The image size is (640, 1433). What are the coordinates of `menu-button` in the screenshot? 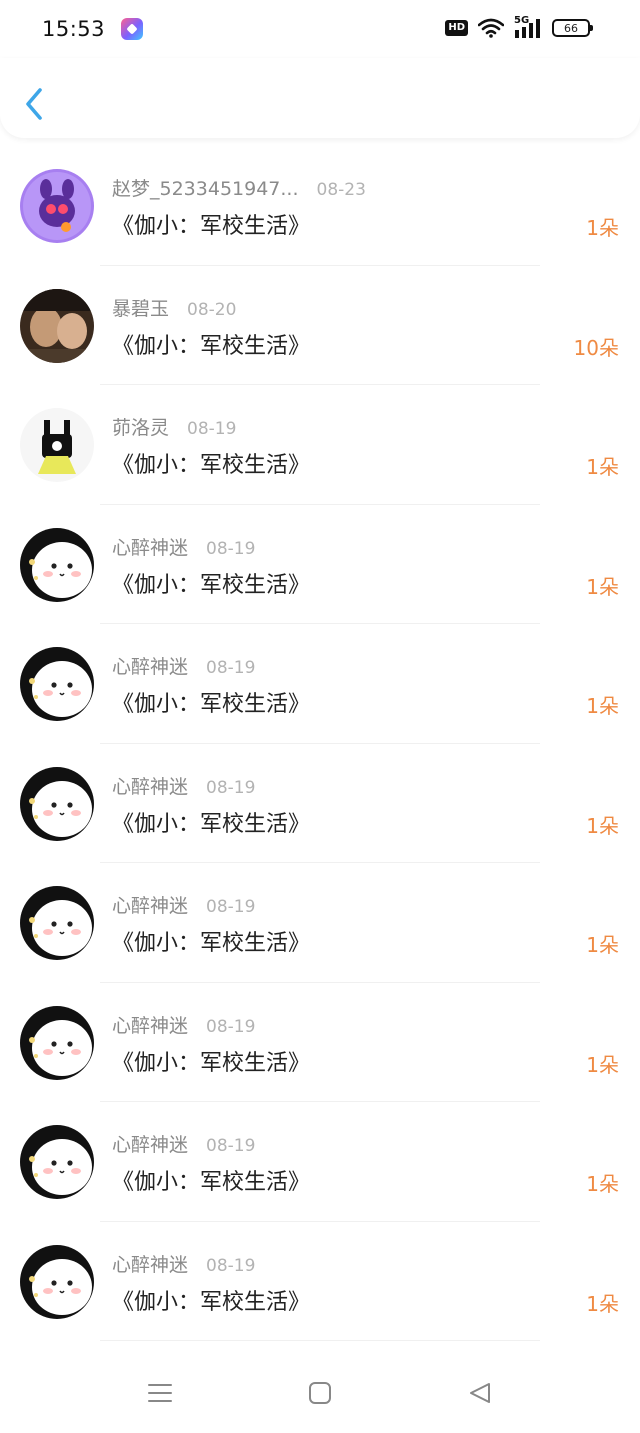 It's located at (160, 1393).